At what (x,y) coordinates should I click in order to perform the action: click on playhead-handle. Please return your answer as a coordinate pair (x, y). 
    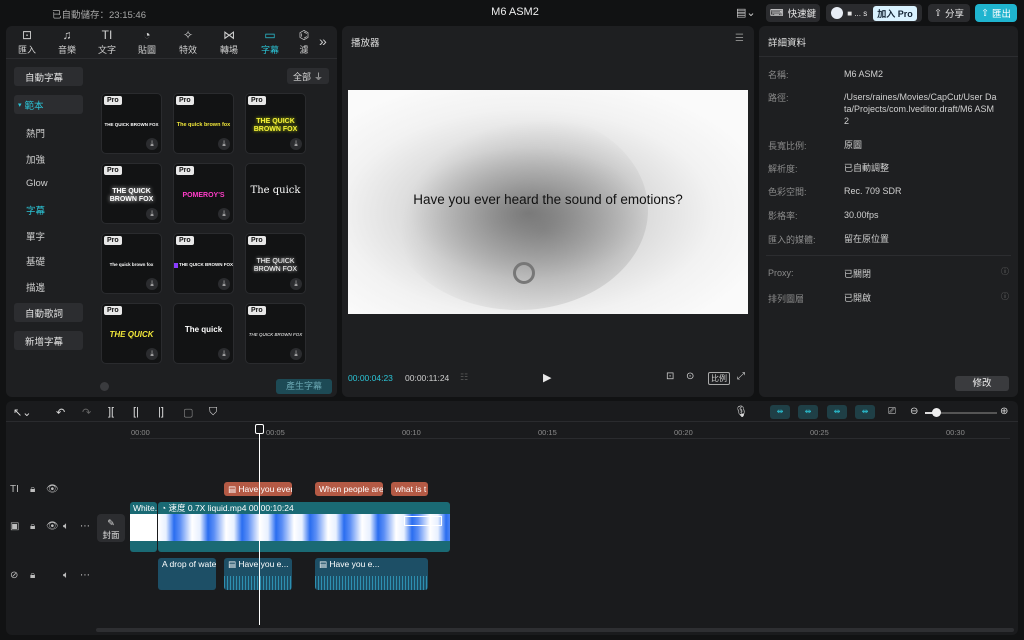
    Looking at the image, I should click on (259, 429).